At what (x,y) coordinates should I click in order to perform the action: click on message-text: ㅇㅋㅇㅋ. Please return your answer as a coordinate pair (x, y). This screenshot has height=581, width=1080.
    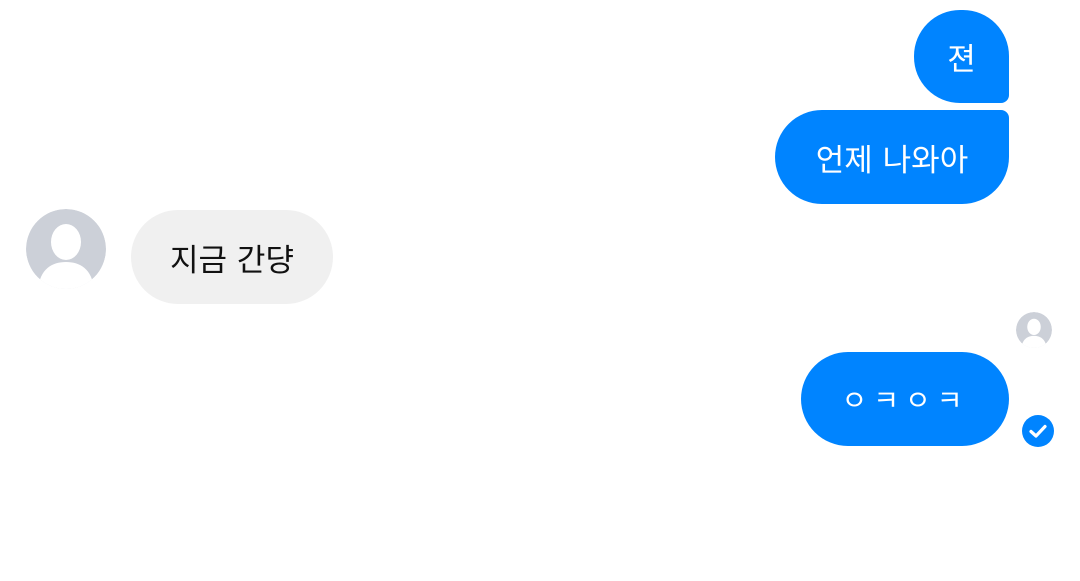
    Looking at the image, I should click on (905, 400).